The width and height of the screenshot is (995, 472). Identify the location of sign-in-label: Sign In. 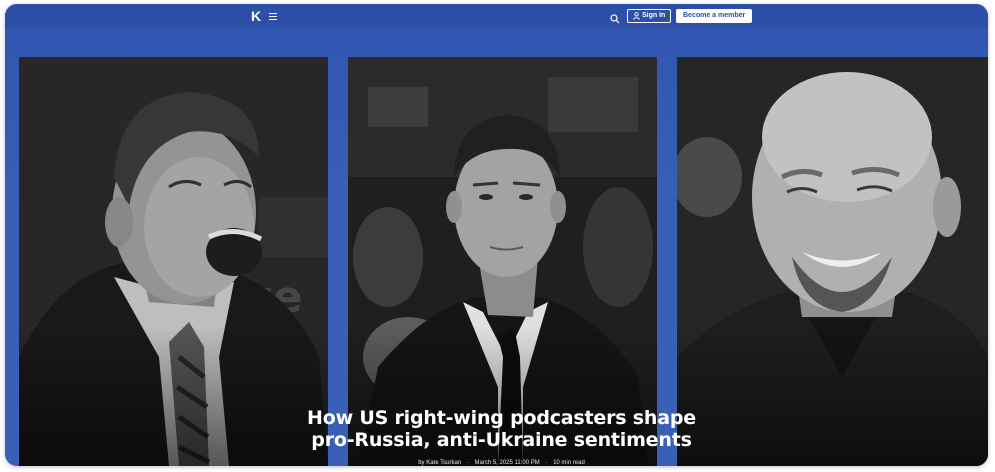
(654, 15).